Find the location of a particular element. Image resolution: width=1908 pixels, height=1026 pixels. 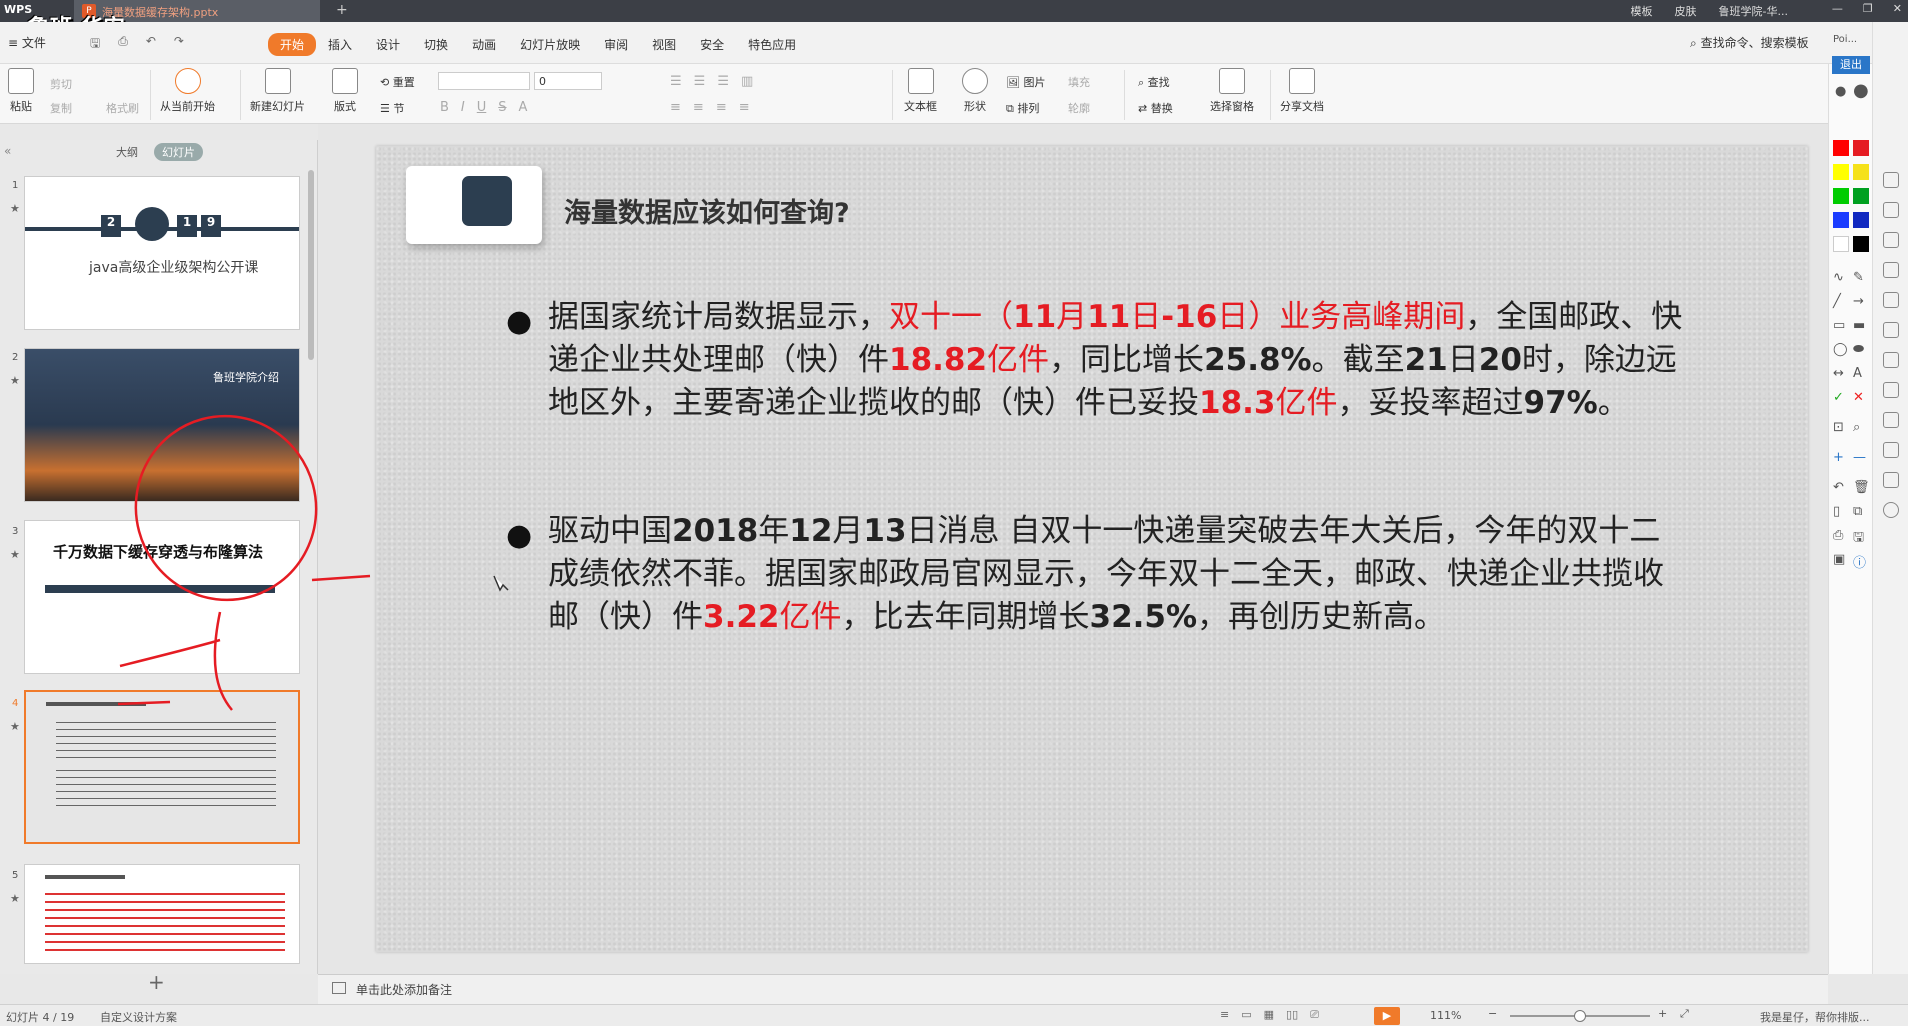

plus-icon: + is located at coordinates (1838, 457).